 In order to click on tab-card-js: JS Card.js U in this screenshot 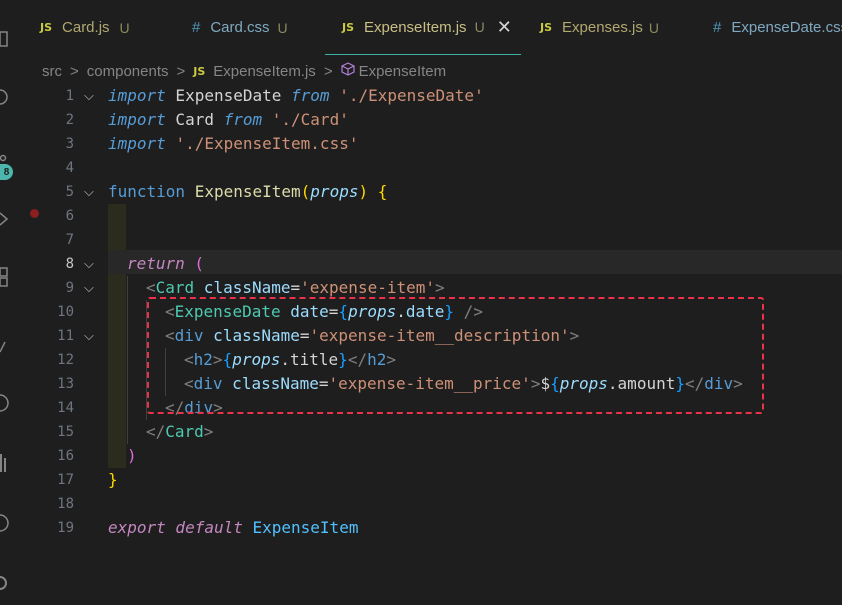, I will do `click(85, 27)`.